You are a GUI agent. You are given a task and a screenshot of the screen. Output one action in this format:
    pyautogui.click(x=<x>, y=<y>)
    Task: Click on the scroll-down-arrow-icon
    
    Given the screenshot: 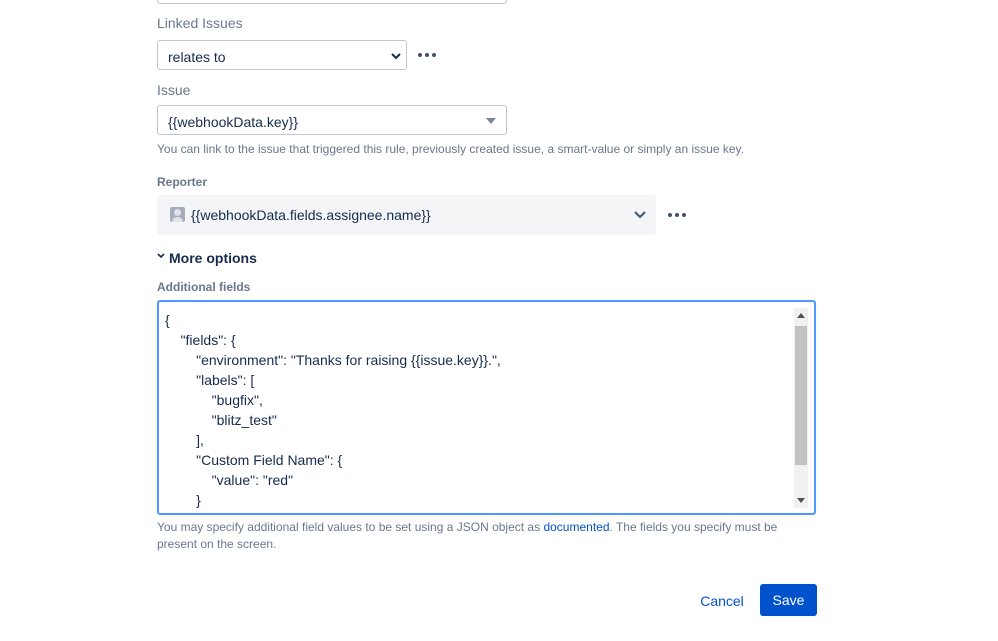 What is the action you would take?
    pyautogui.click(x=801, y=500)
    